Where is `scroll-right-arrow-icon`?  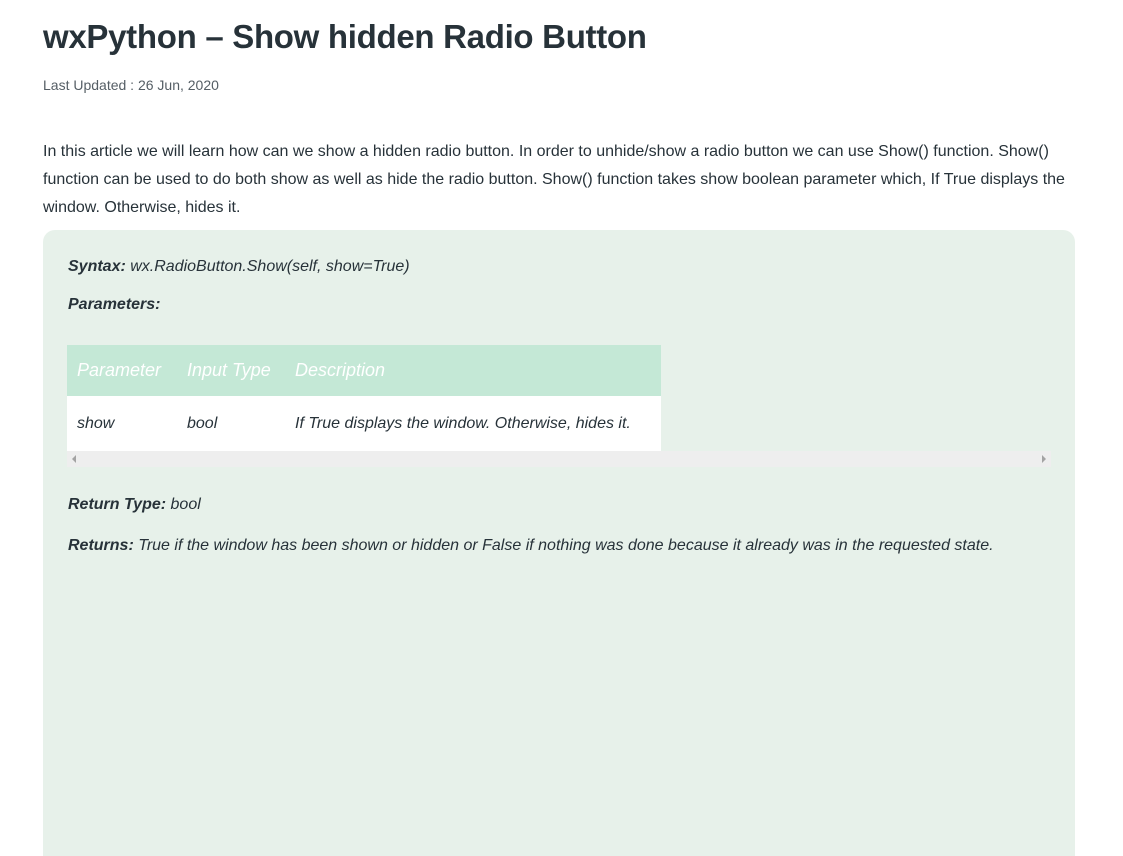
scroll-right-arrow-icon is located at coordinates (1044, 459).